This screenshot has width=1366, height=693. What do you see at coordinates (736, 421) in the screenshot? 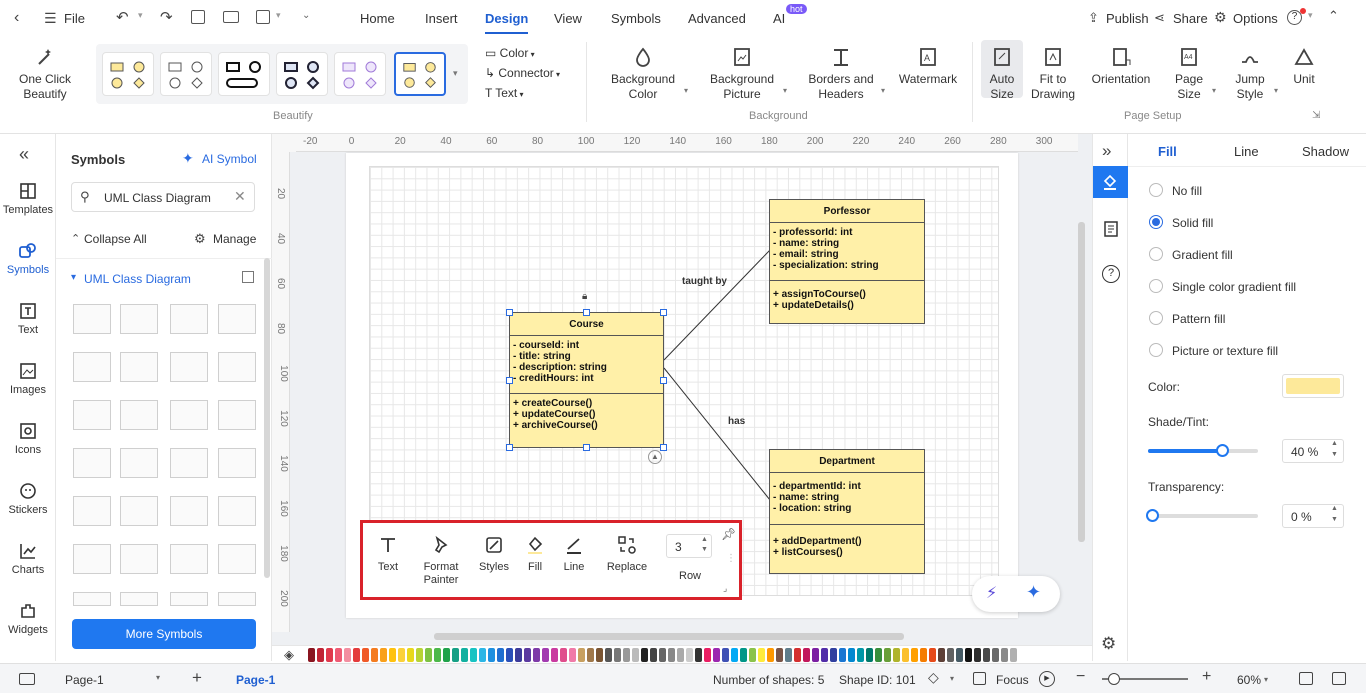
I see `has-label: has` at bounding box center [736, 421].